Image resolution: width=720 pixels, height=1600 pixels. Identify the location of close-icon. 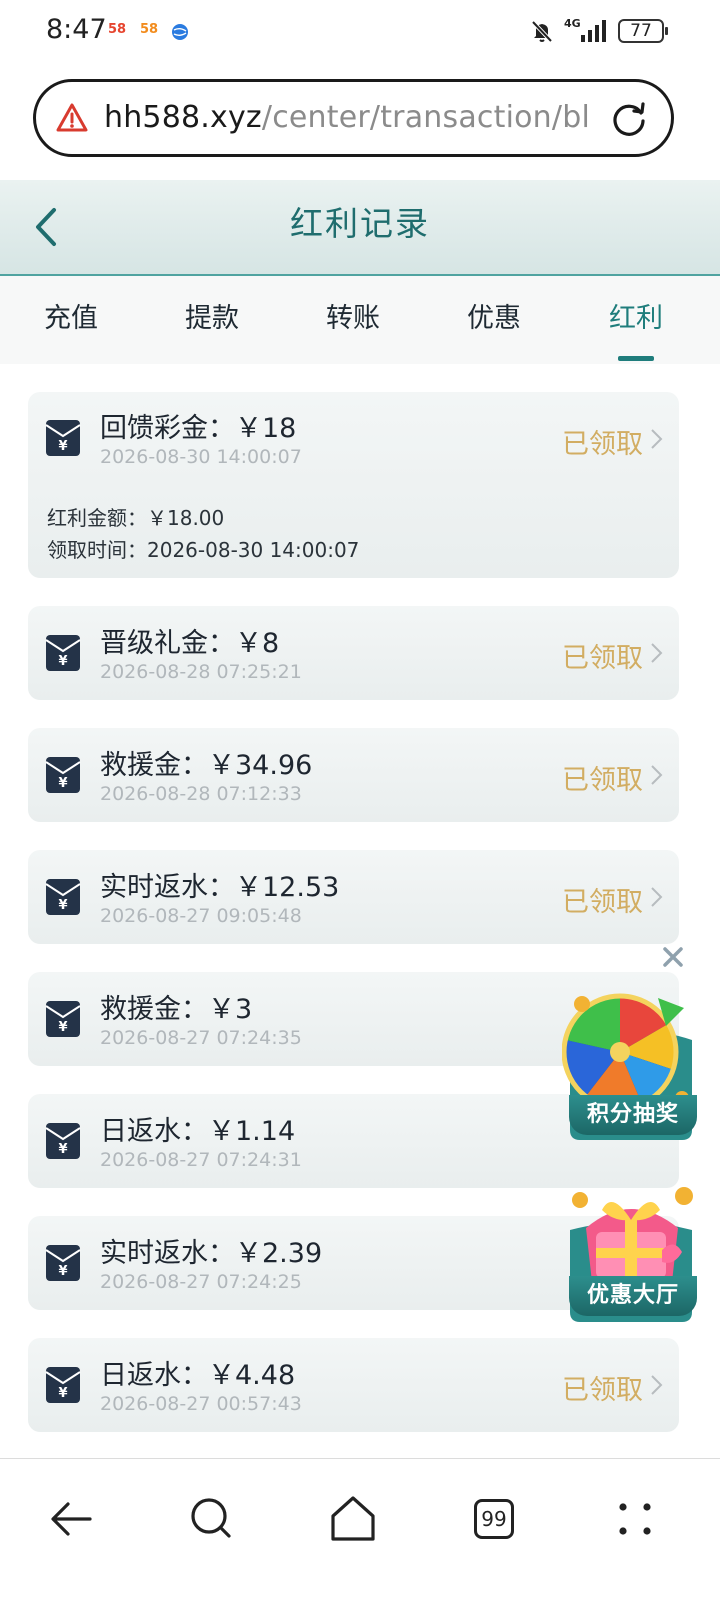
(673, 957).